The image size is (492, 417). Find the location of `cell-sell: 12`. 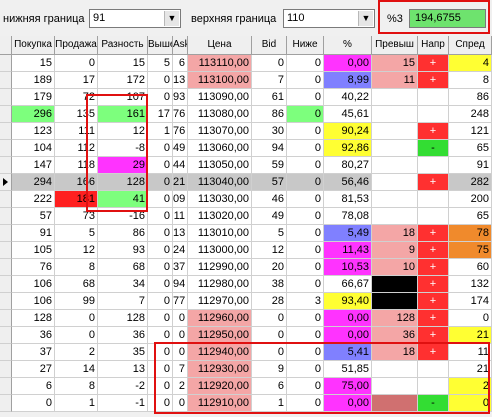

cell-sell: 12 is located at coordinates (76, 250).